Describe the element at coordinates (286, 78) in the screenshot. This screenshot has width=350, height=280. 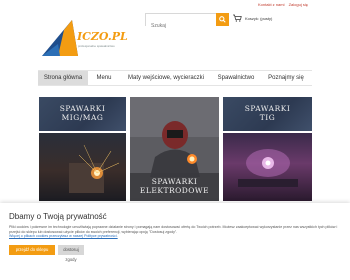
I see `nav-item-about: Poznajmy się` at that location.